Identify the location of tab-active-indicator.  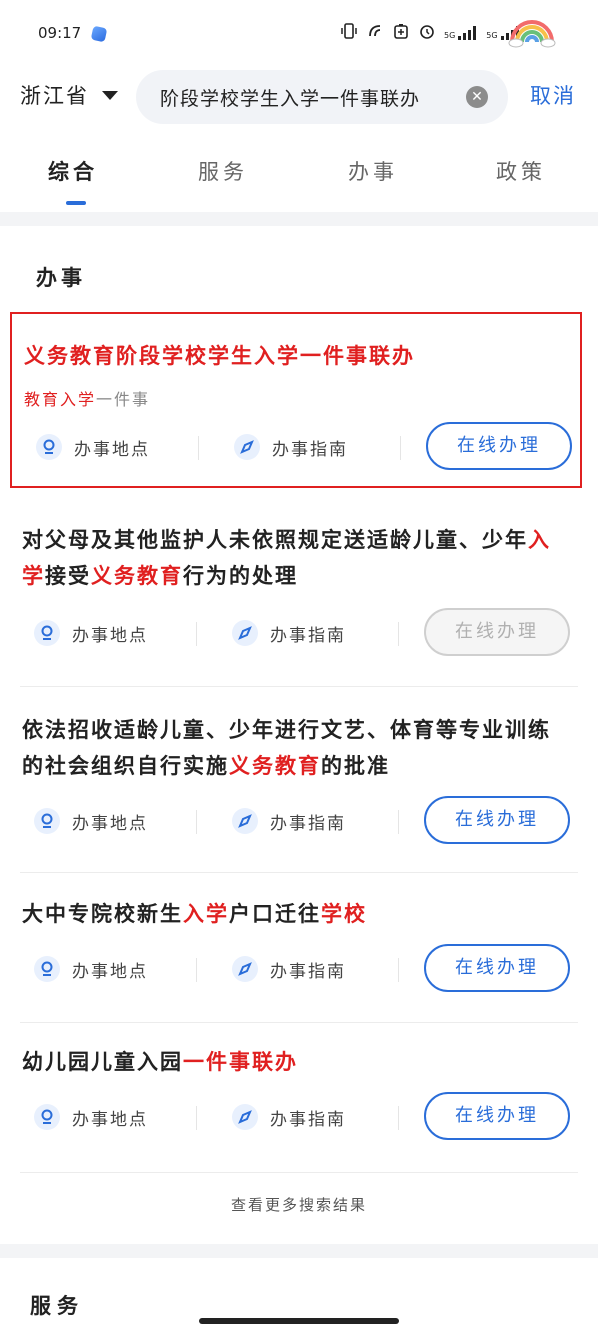
(76, 203).